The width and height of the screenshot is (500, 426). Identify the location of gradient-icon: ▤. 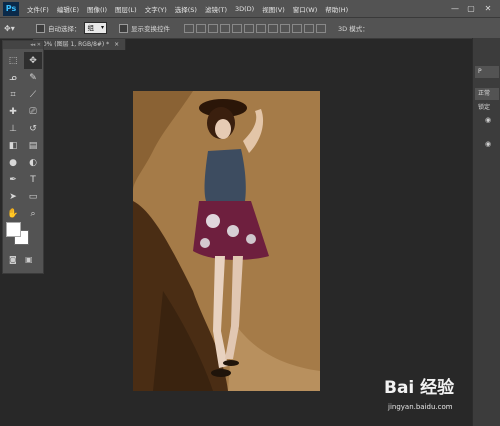
(33, 145).